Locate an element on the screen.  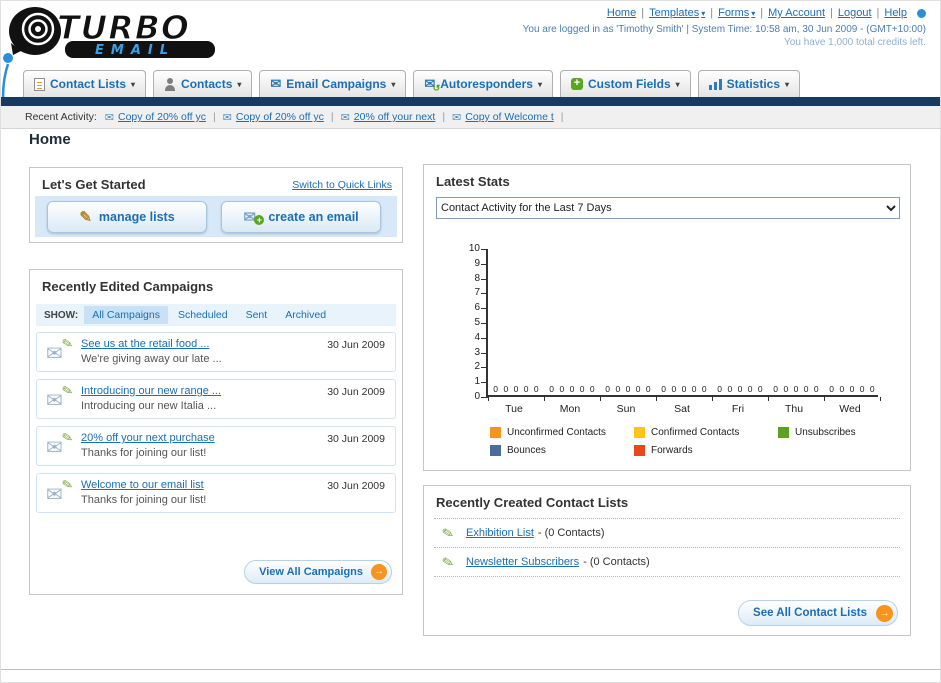
filter-scheduled: Scheduled is located at coordinates (203, 315).